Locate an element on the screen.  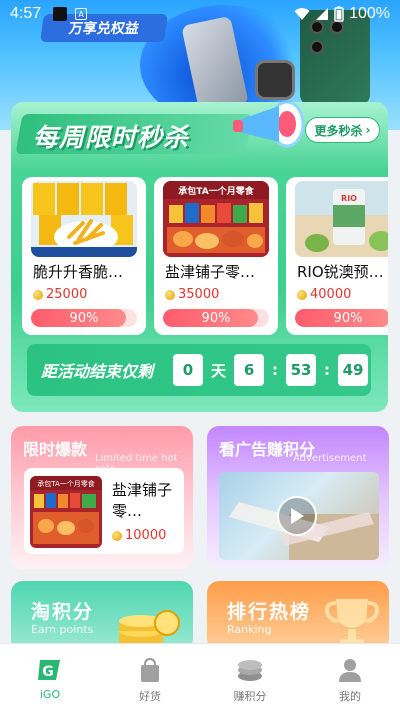
product-image-snacks: 承包TA一个月零食 is located at coordinates (216, 219).